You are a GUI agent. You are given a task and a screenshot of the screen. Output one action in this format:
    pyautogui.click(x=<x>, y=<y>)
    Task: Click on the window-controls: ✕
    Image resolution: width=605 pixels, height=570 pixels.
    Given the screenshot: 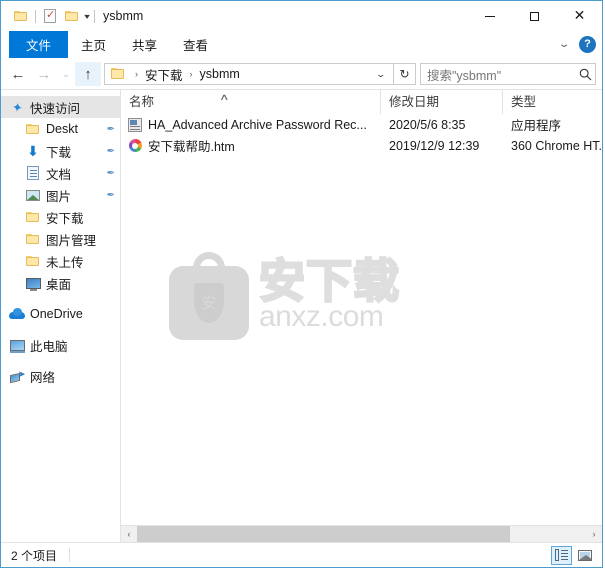 What is the action you would take?
    pyautogui.click(x=534, y=16)
    